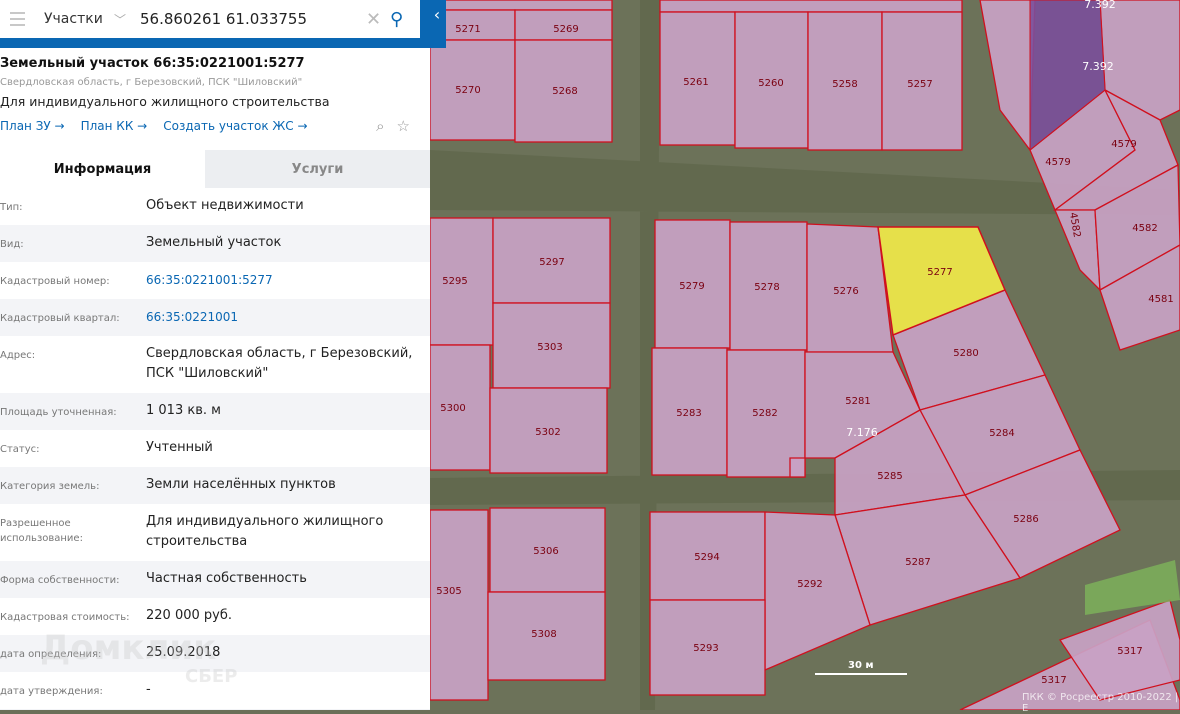  I want to click on map-scale: 30 м, so click(861, 667).